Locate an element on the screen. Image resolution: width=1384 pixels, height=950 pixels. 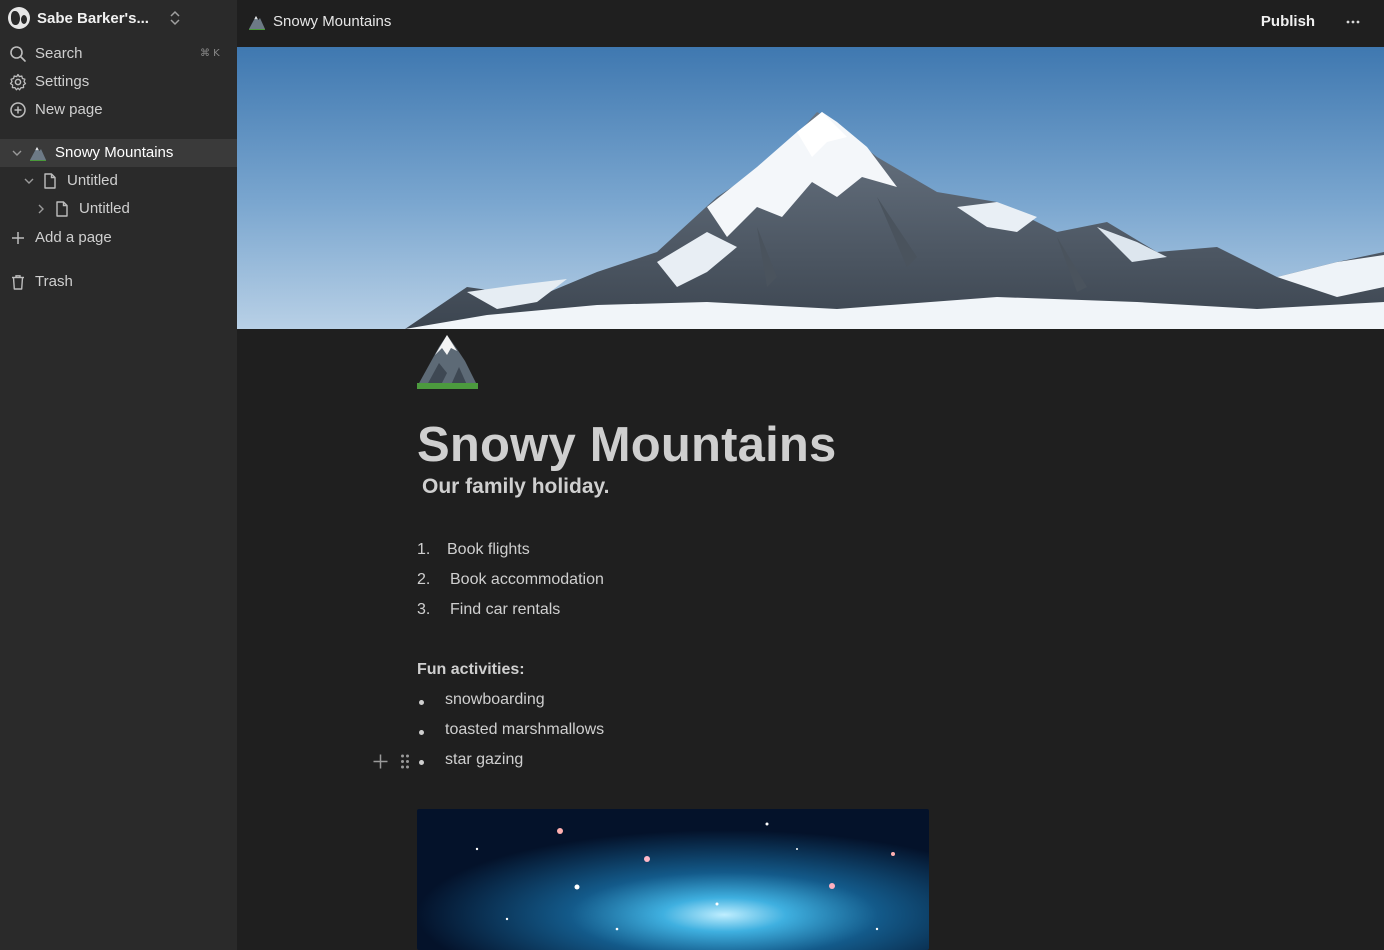
add-page-label: Add a page is located at coordinates (73, 237).